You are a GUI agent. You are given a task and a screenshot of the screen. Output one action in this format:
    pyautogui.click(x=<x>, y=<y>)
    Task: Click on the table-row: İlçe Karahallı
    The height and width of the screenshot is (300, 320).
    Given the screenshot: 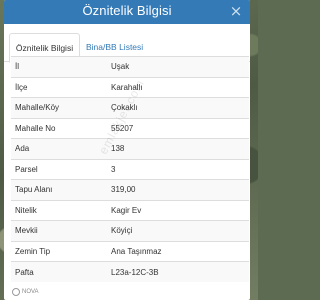 What is the action you would take?
    pyautogui.click(x=130, y=87)
    